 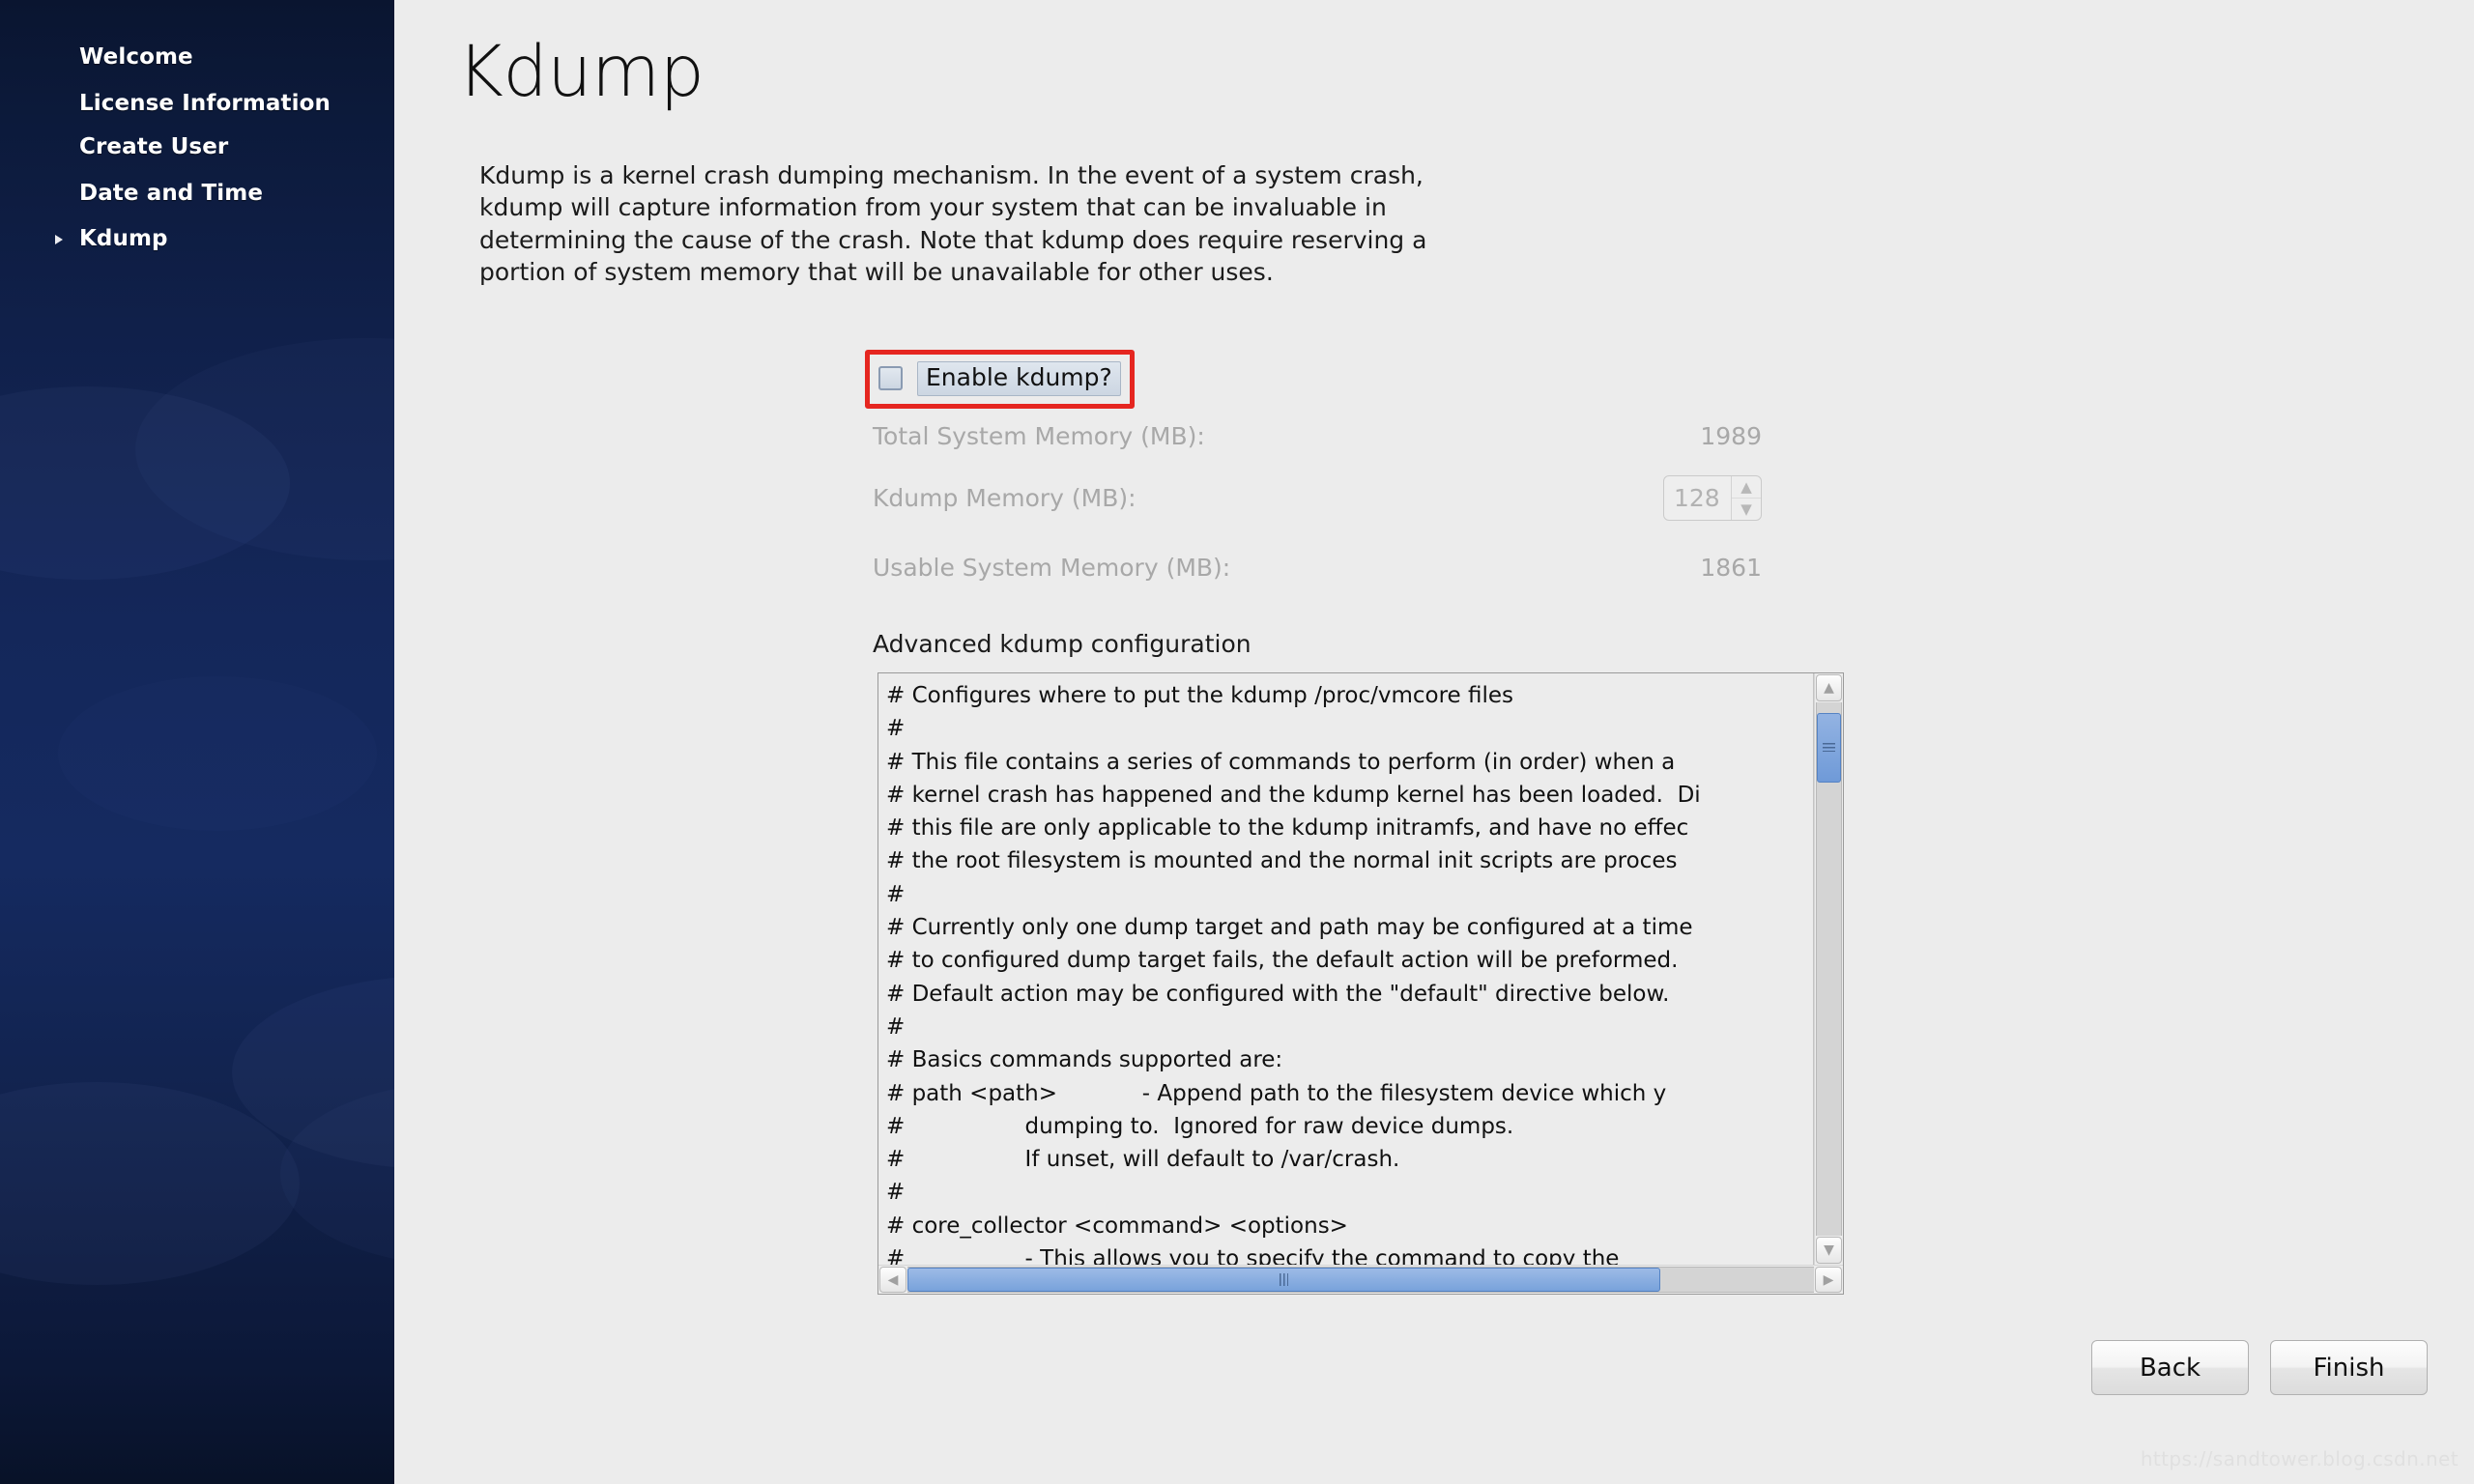 I want to click on chevron-left-icon: ◀, so click(x=893, y=1280).